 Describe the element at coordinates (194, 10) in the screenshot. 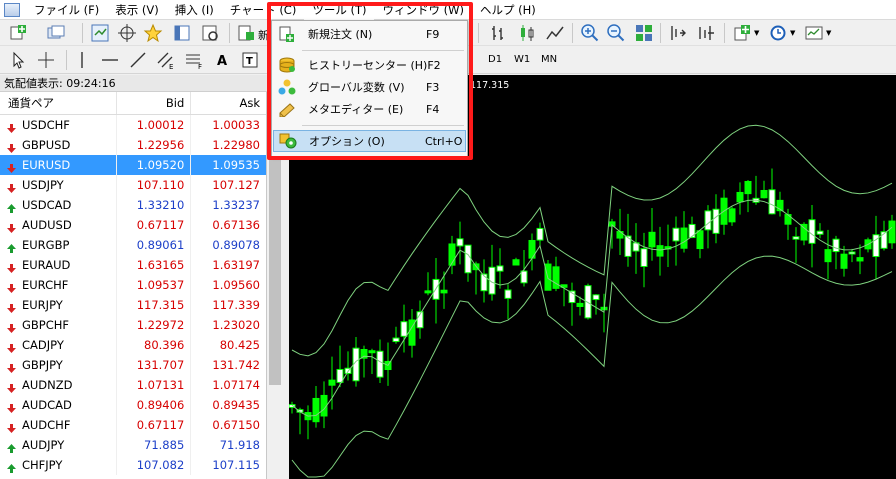

I see `menu-insert: 挿入 (I)` at that location.